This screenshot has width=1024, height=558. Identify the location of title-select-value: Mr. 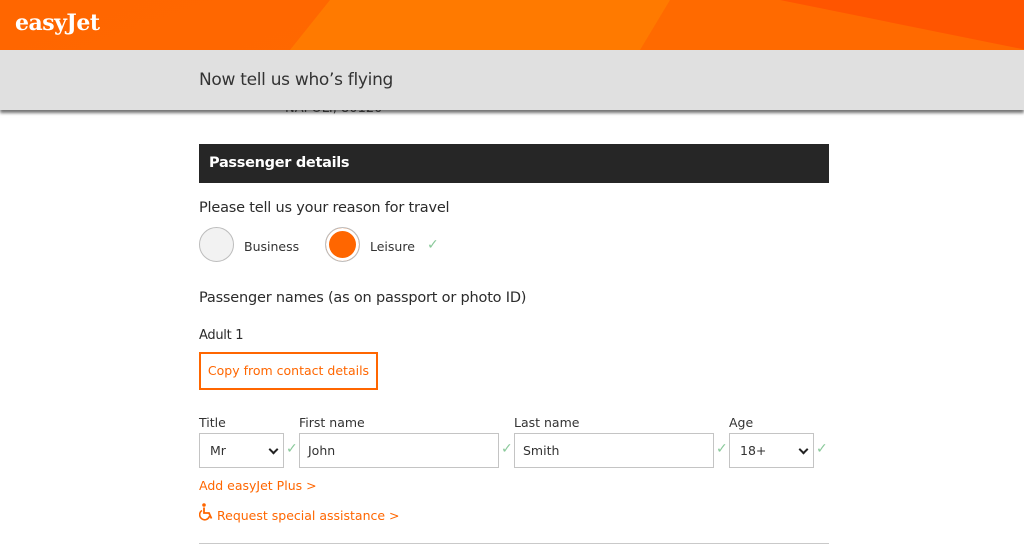
(218, 450).